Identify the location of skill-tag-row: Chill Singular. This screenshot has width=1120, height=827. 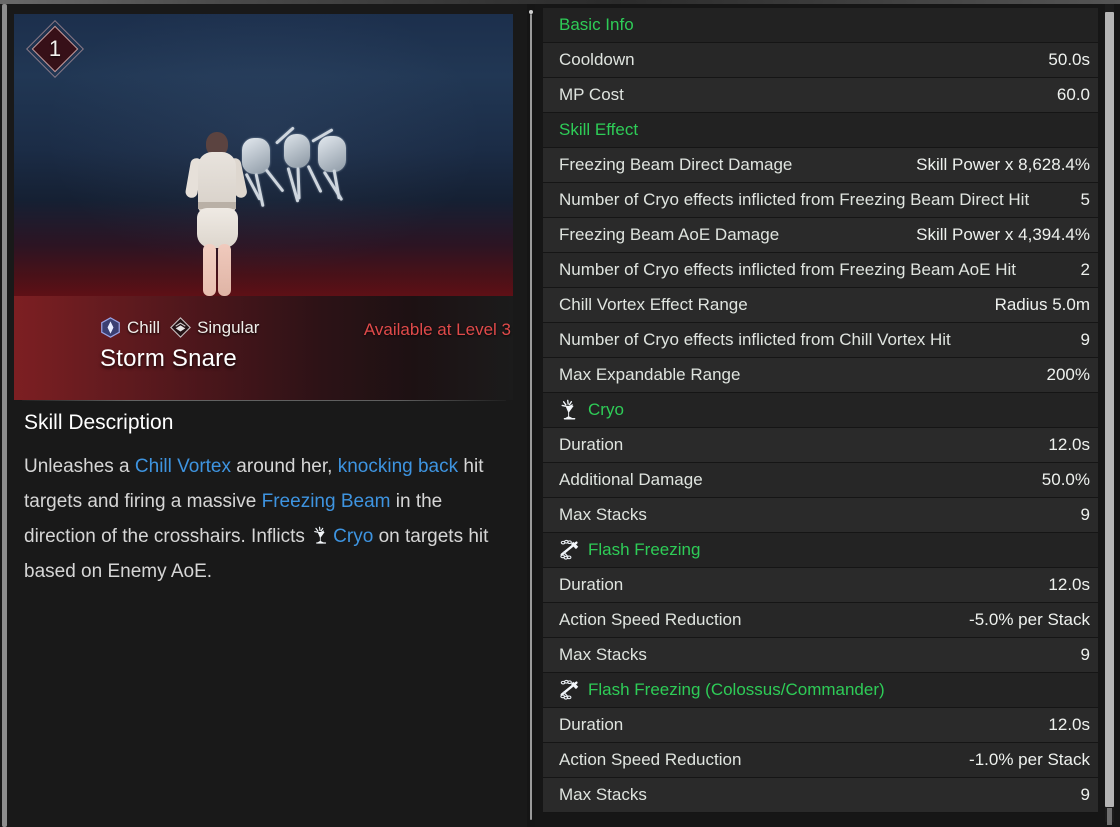
(179, 327).